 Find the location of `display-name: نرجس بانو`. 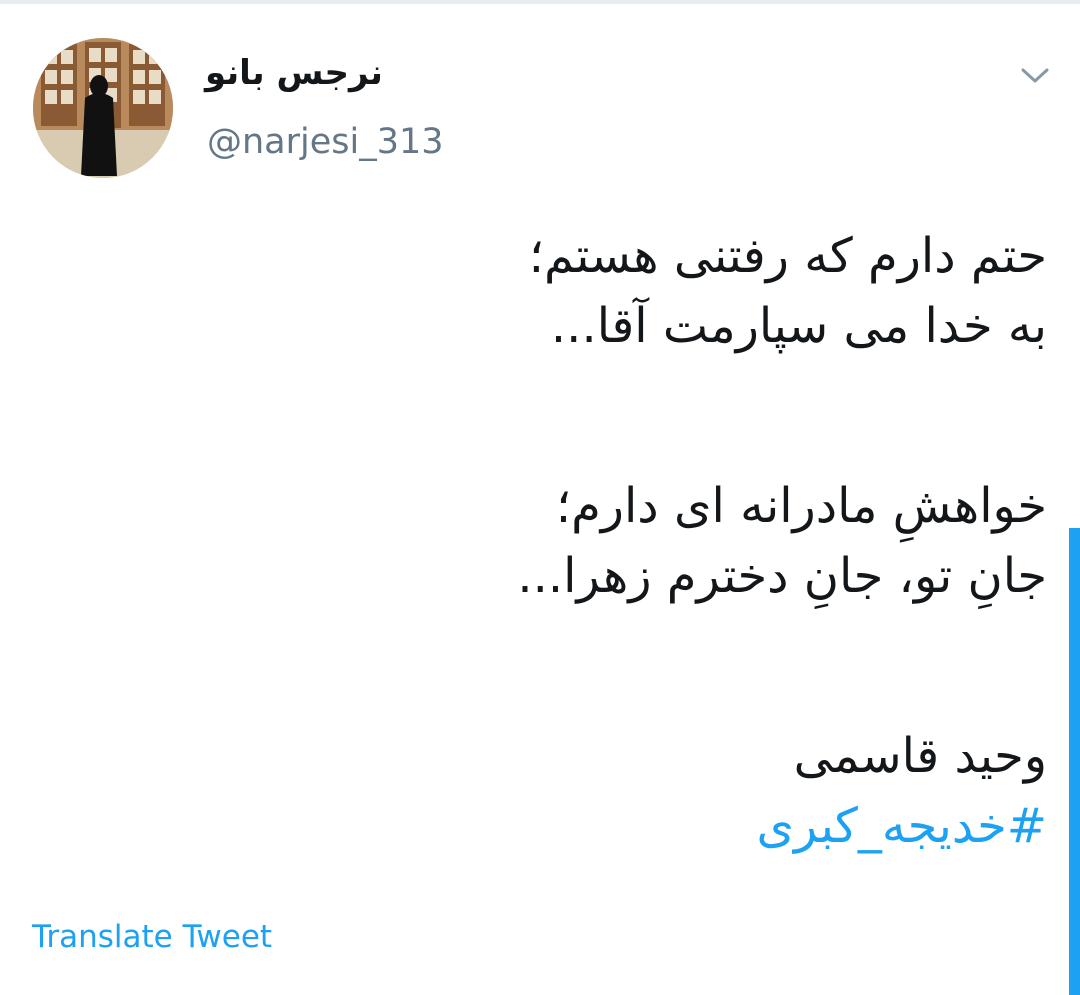

display-name: نرجس بانو is located at coordinates (310, 73).